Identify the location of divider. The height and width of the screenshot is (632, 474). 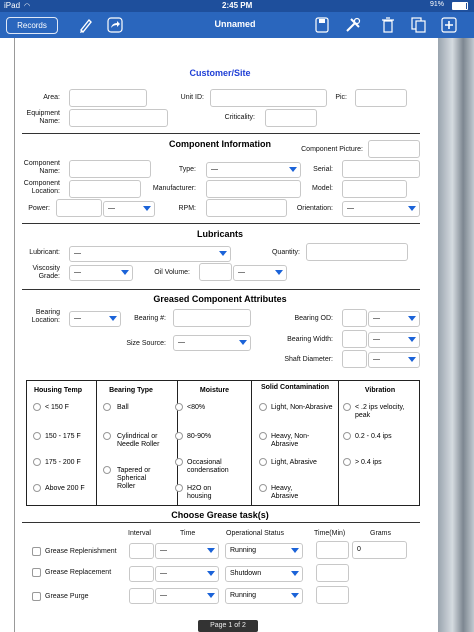
(221, 289).